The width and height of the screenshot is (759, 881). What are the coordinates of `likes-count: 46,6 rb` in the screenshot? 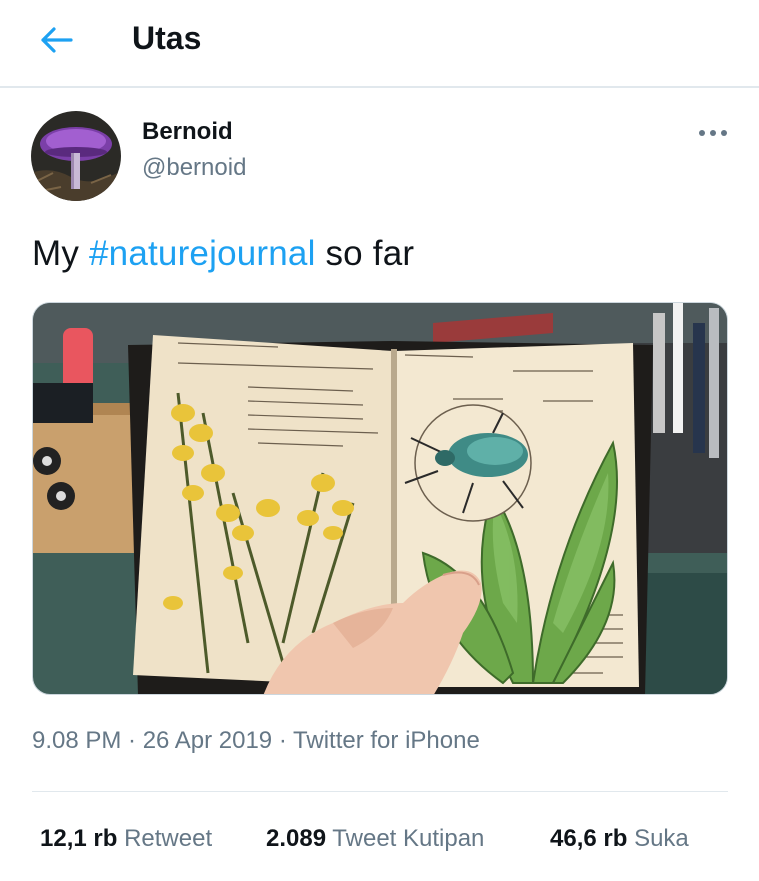 It's located at (589, 838).